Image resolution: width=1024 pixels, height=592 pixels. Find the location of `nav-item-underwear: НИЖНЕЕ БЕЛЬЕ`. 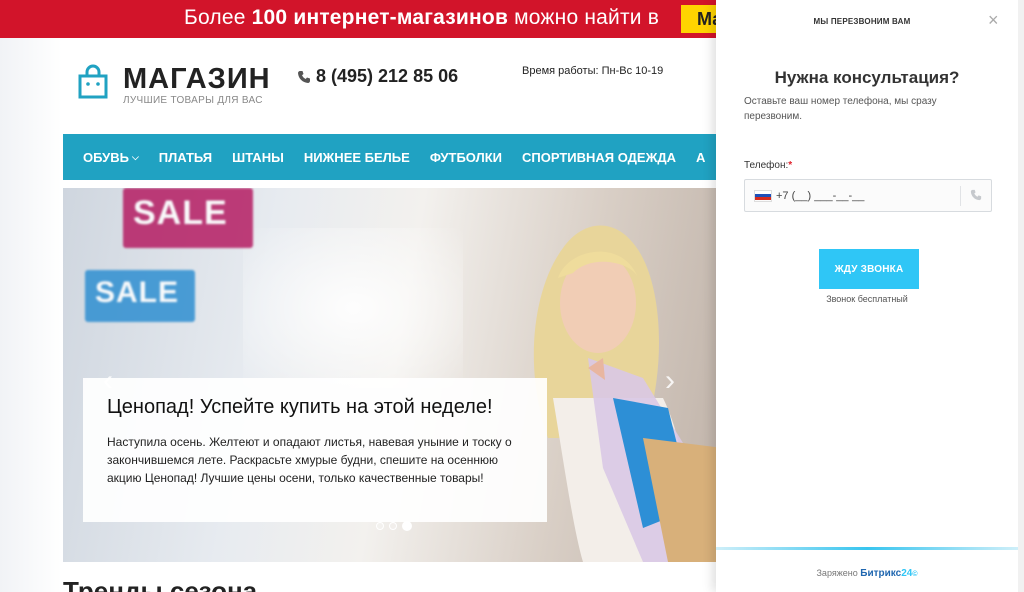

nav-item-underwear: НИЖНЕЕ БЕЛЬЕ is located at coordinates (357, 157).